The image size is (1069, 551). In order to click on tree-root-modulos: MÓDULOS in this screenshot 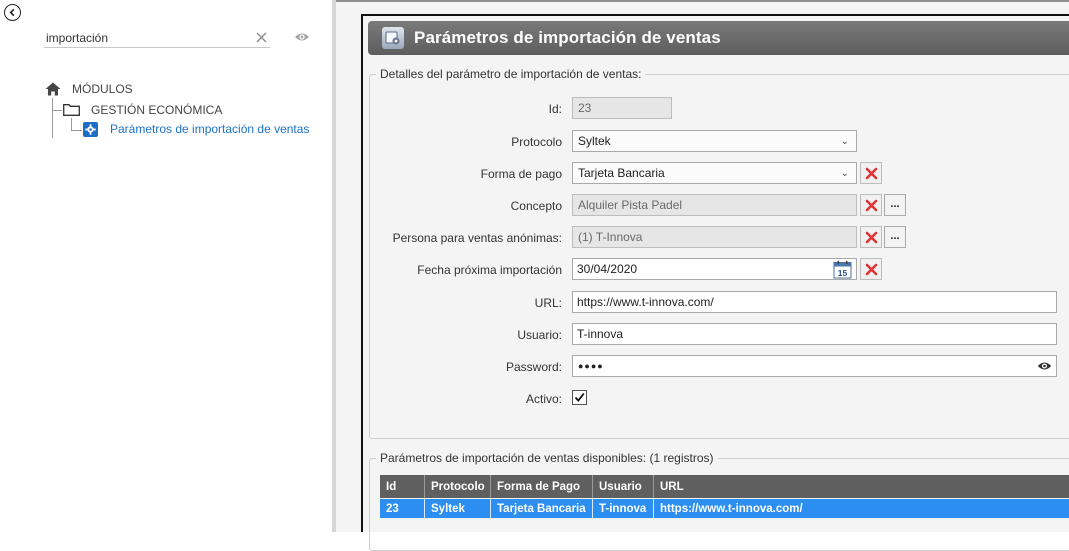, I will do `click(102, 89)`.